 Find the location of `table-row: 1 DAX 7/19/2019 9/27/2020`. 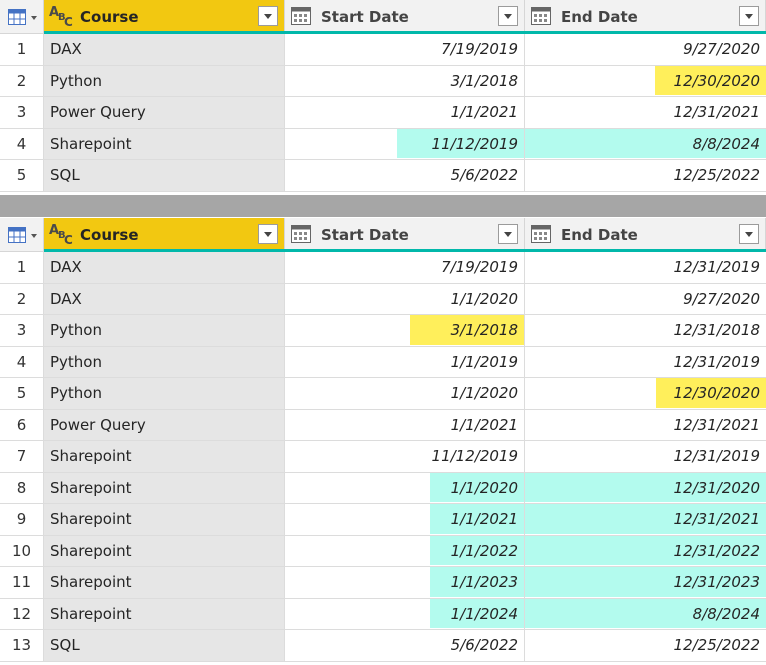

table-row: 1 DAX 7/19/2019 9/27/2020 is located at coordinates (383, 50).